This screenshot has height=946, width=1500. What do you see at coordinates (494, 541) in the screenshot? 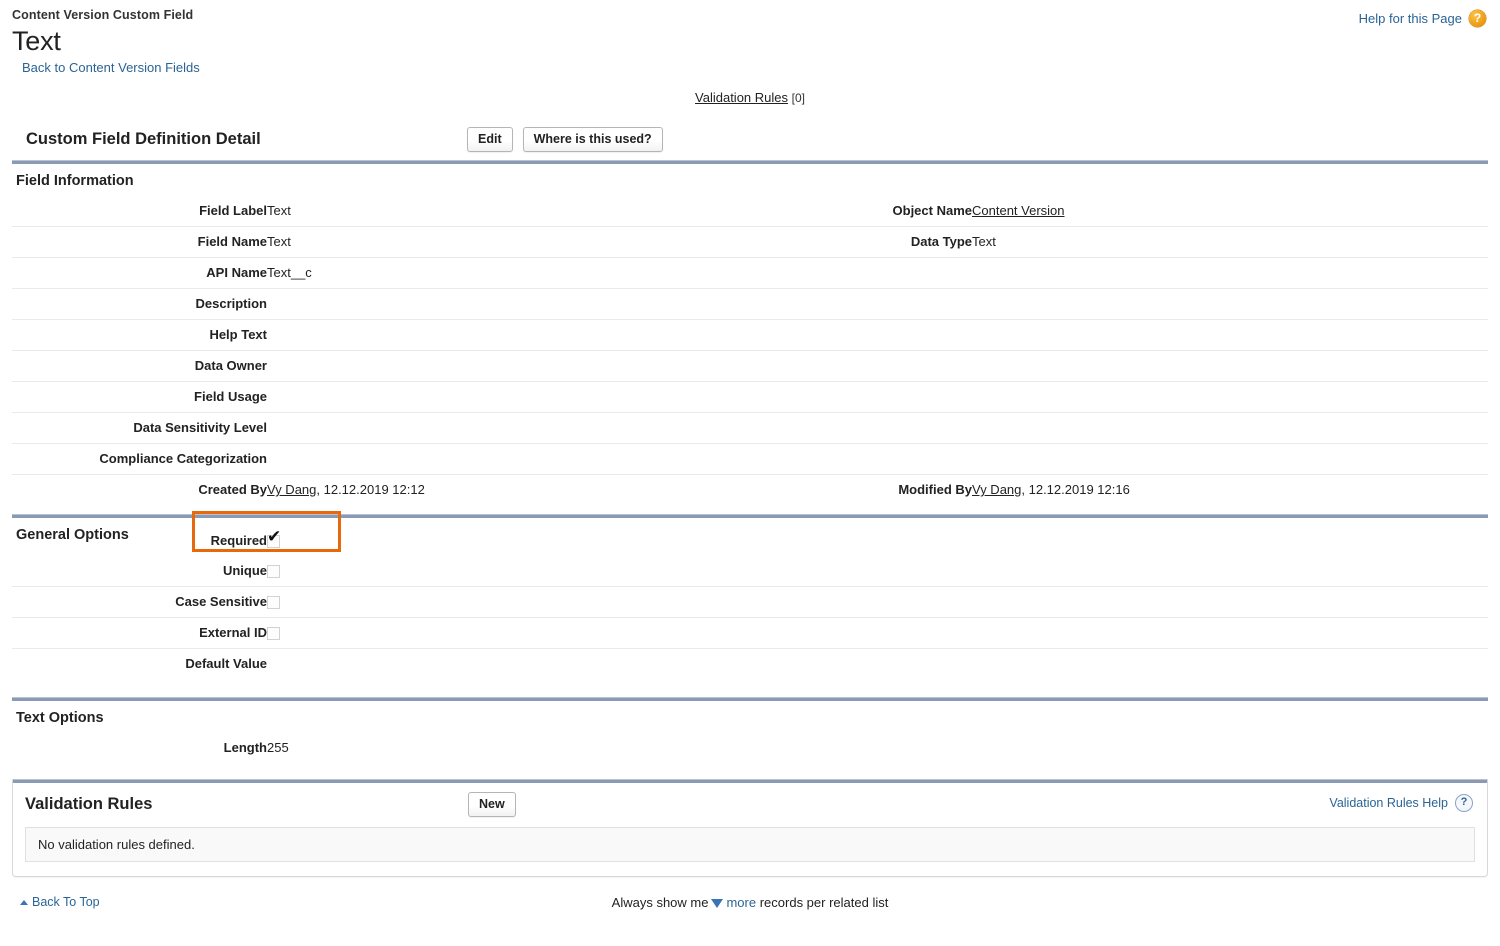
I see `required-value` at bounding box center [494, 541].